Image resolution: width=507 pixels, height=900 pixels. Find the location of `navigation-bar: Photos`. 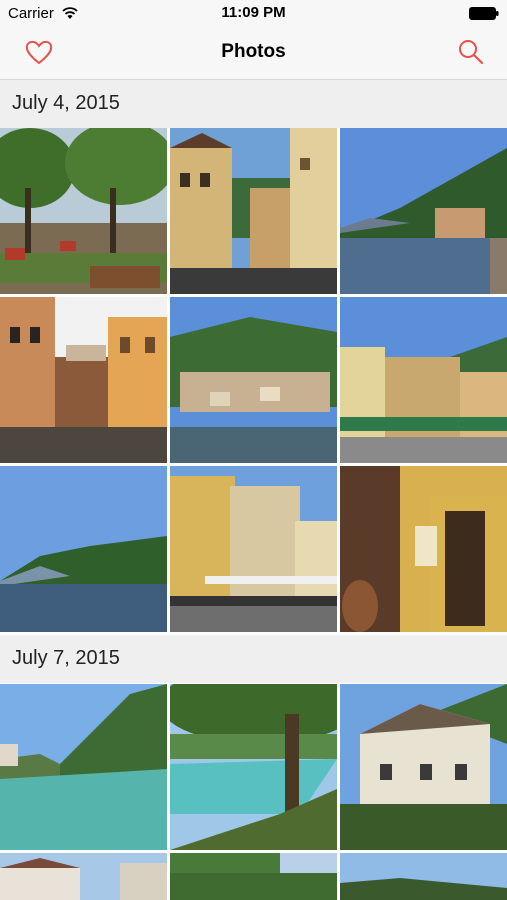

navigation-bar: Photos is located at coordinates (253, 54).